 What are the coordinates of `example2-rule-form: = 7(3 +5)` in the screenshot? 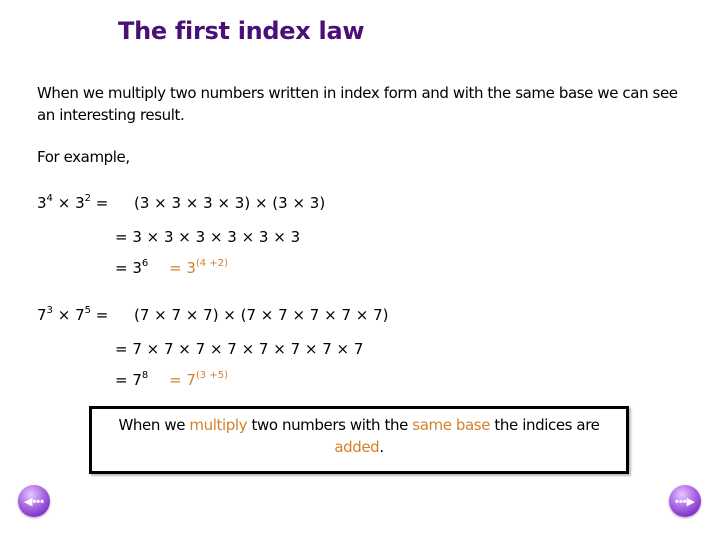 It's located at (198, 380).